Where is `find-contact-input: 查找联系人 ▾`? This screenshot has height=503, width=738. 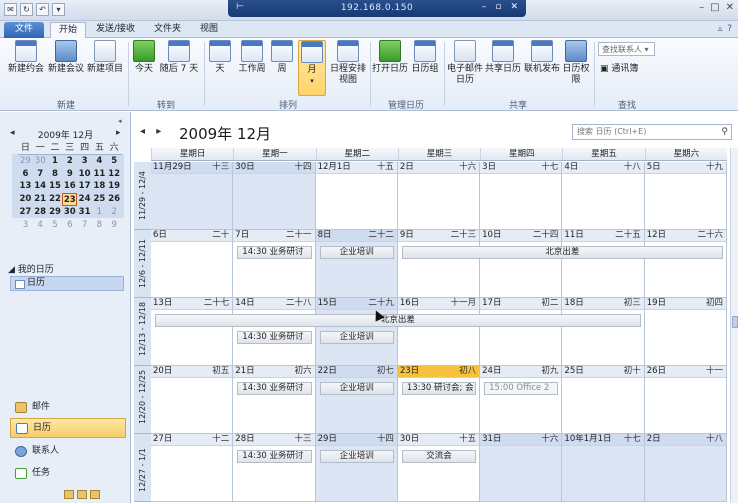
find-contact-input: 查找联系人 ▾ is located at coordinates (626, 49).